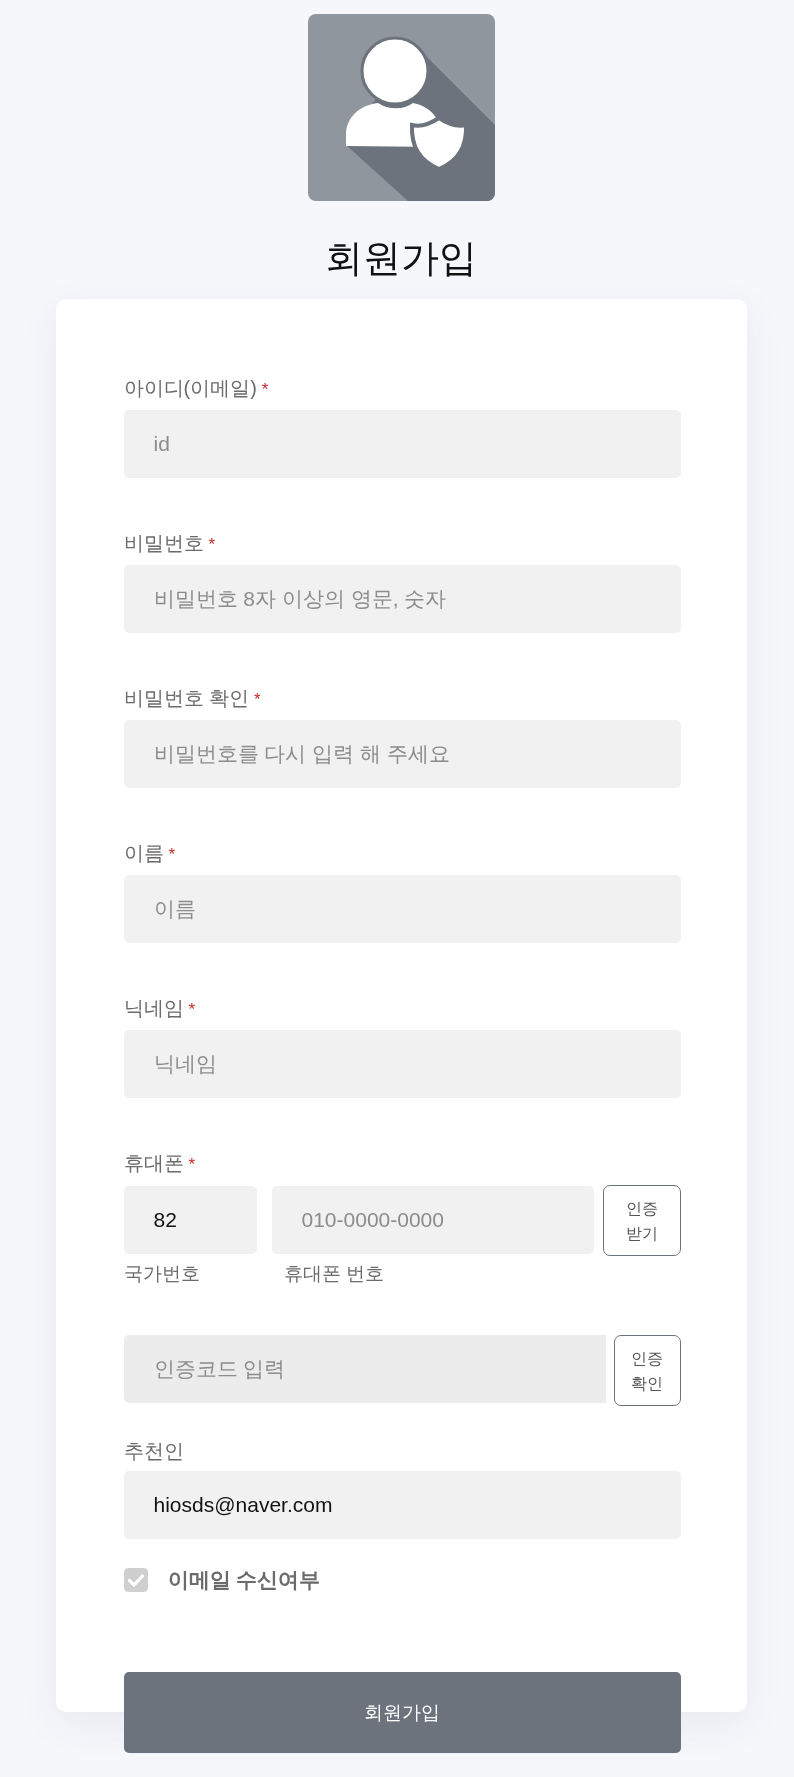  I want to click on password-field: 비밀번호 8자 이상의 영문, 숫자, so click(402, 599).